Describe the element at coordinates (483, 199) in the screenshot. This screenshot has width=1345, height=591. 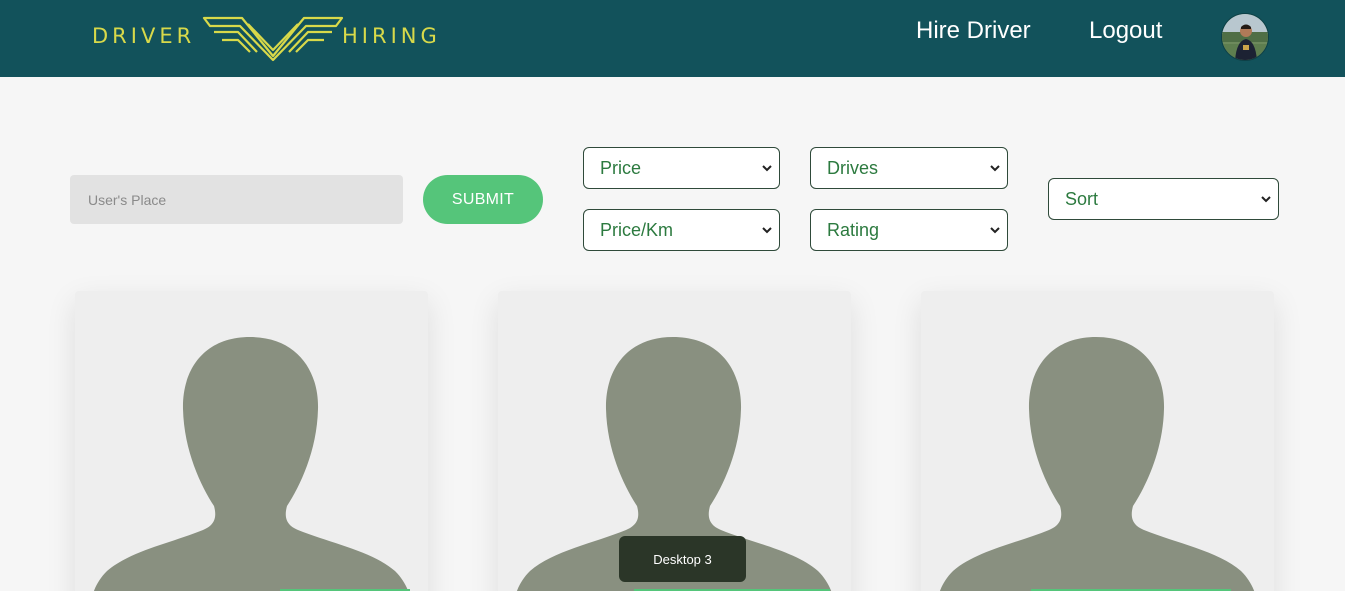
I see `submit-button: SUBMIT` at that location.